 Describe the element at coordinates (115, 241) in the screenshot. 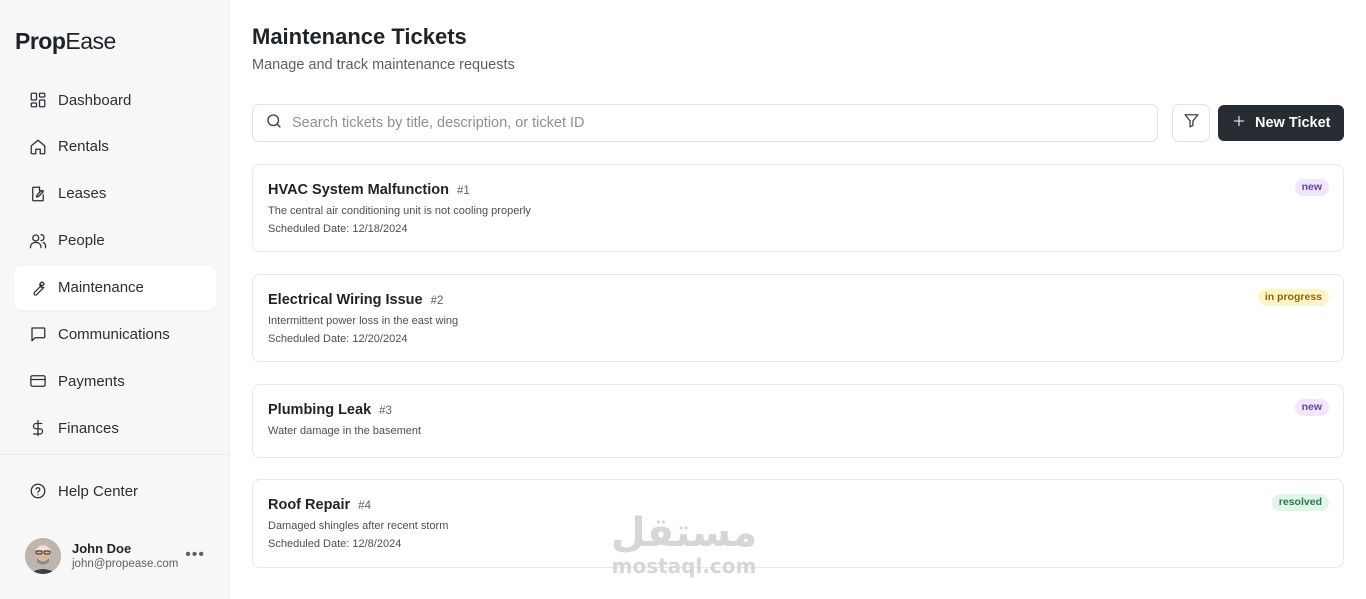

I see `sidebar-item-people: People` at that location.